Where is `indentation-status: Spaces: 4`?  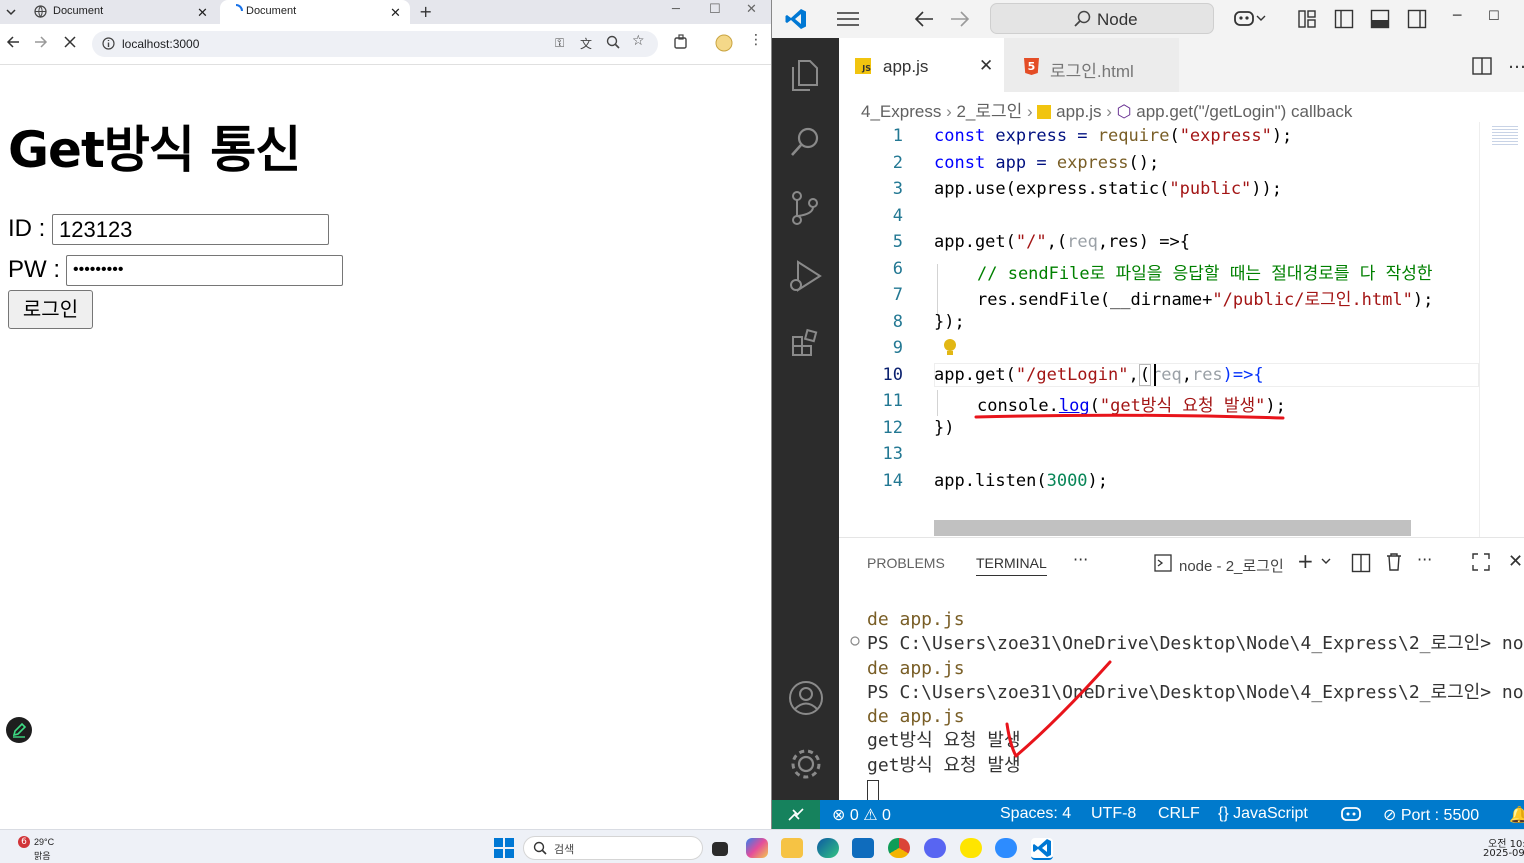
indentation-status: Spaces: 4 is located at coordinates (1035, 814).